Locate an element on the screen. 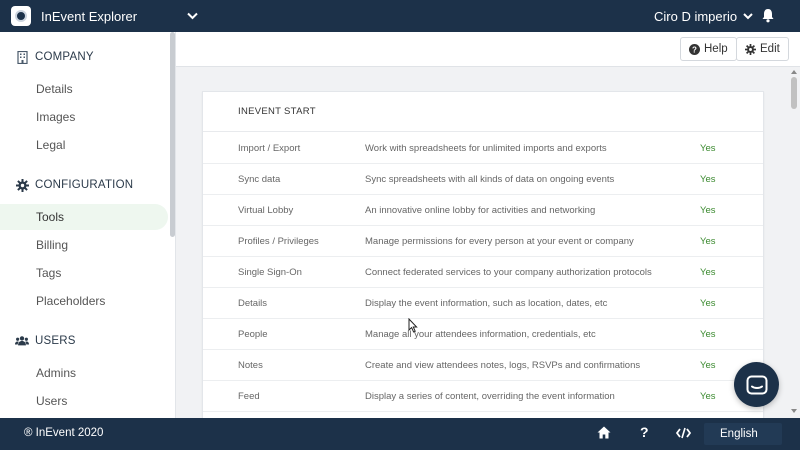 The width and height of the screenshot is (800, 450). sidebar-section-label: COMPANY is located at coordinates (64, 57).